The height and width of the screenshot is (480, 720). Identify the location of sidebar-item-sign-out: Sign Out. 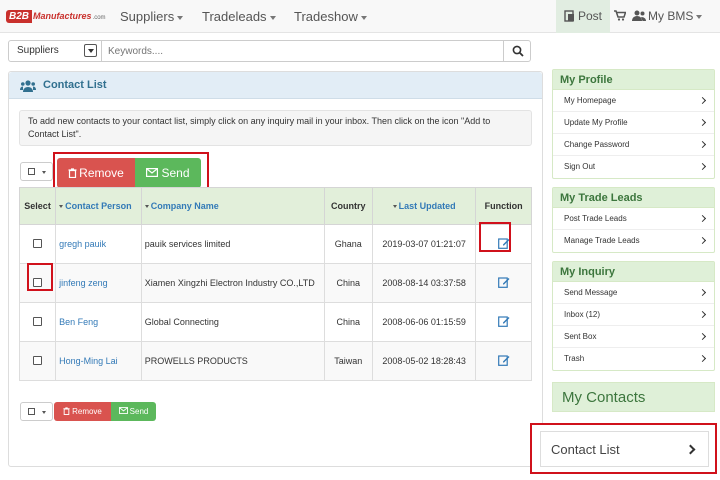
(633, 167).